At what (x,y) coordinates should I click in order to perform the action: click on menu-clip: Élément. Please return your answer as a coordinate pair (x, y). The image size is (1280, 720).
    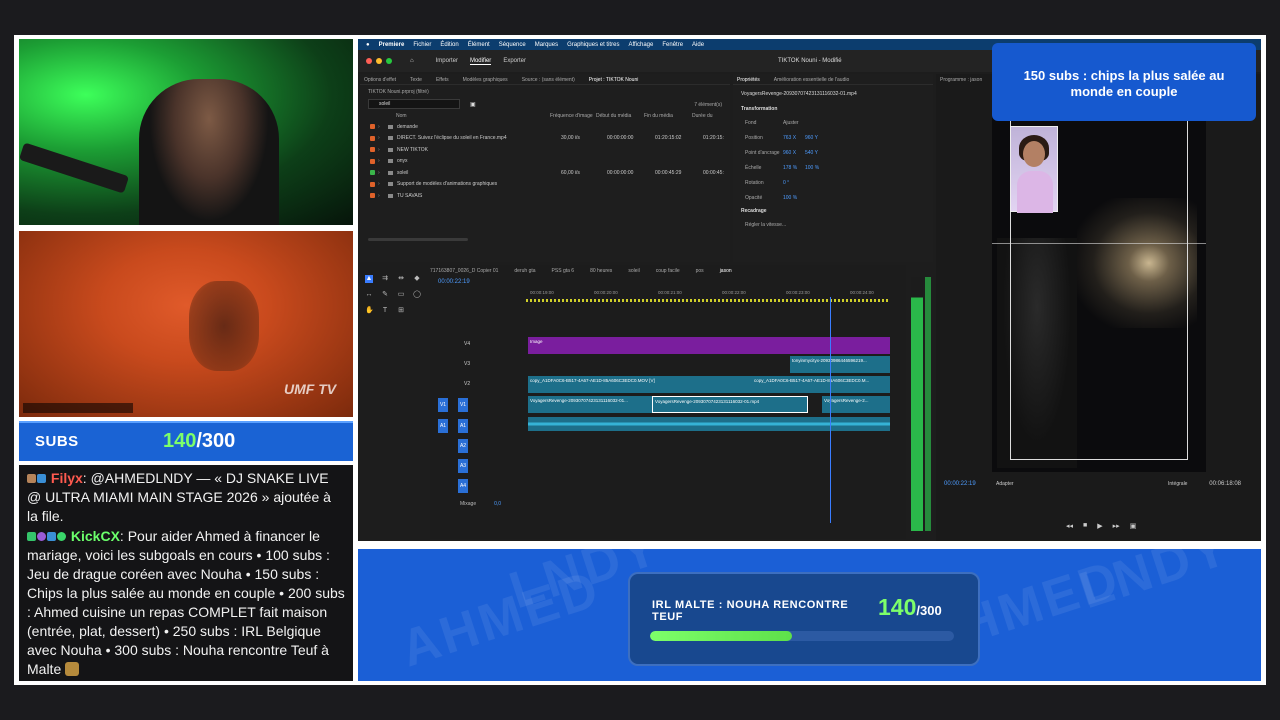
    Looking at the image, I should click on (479, 45).